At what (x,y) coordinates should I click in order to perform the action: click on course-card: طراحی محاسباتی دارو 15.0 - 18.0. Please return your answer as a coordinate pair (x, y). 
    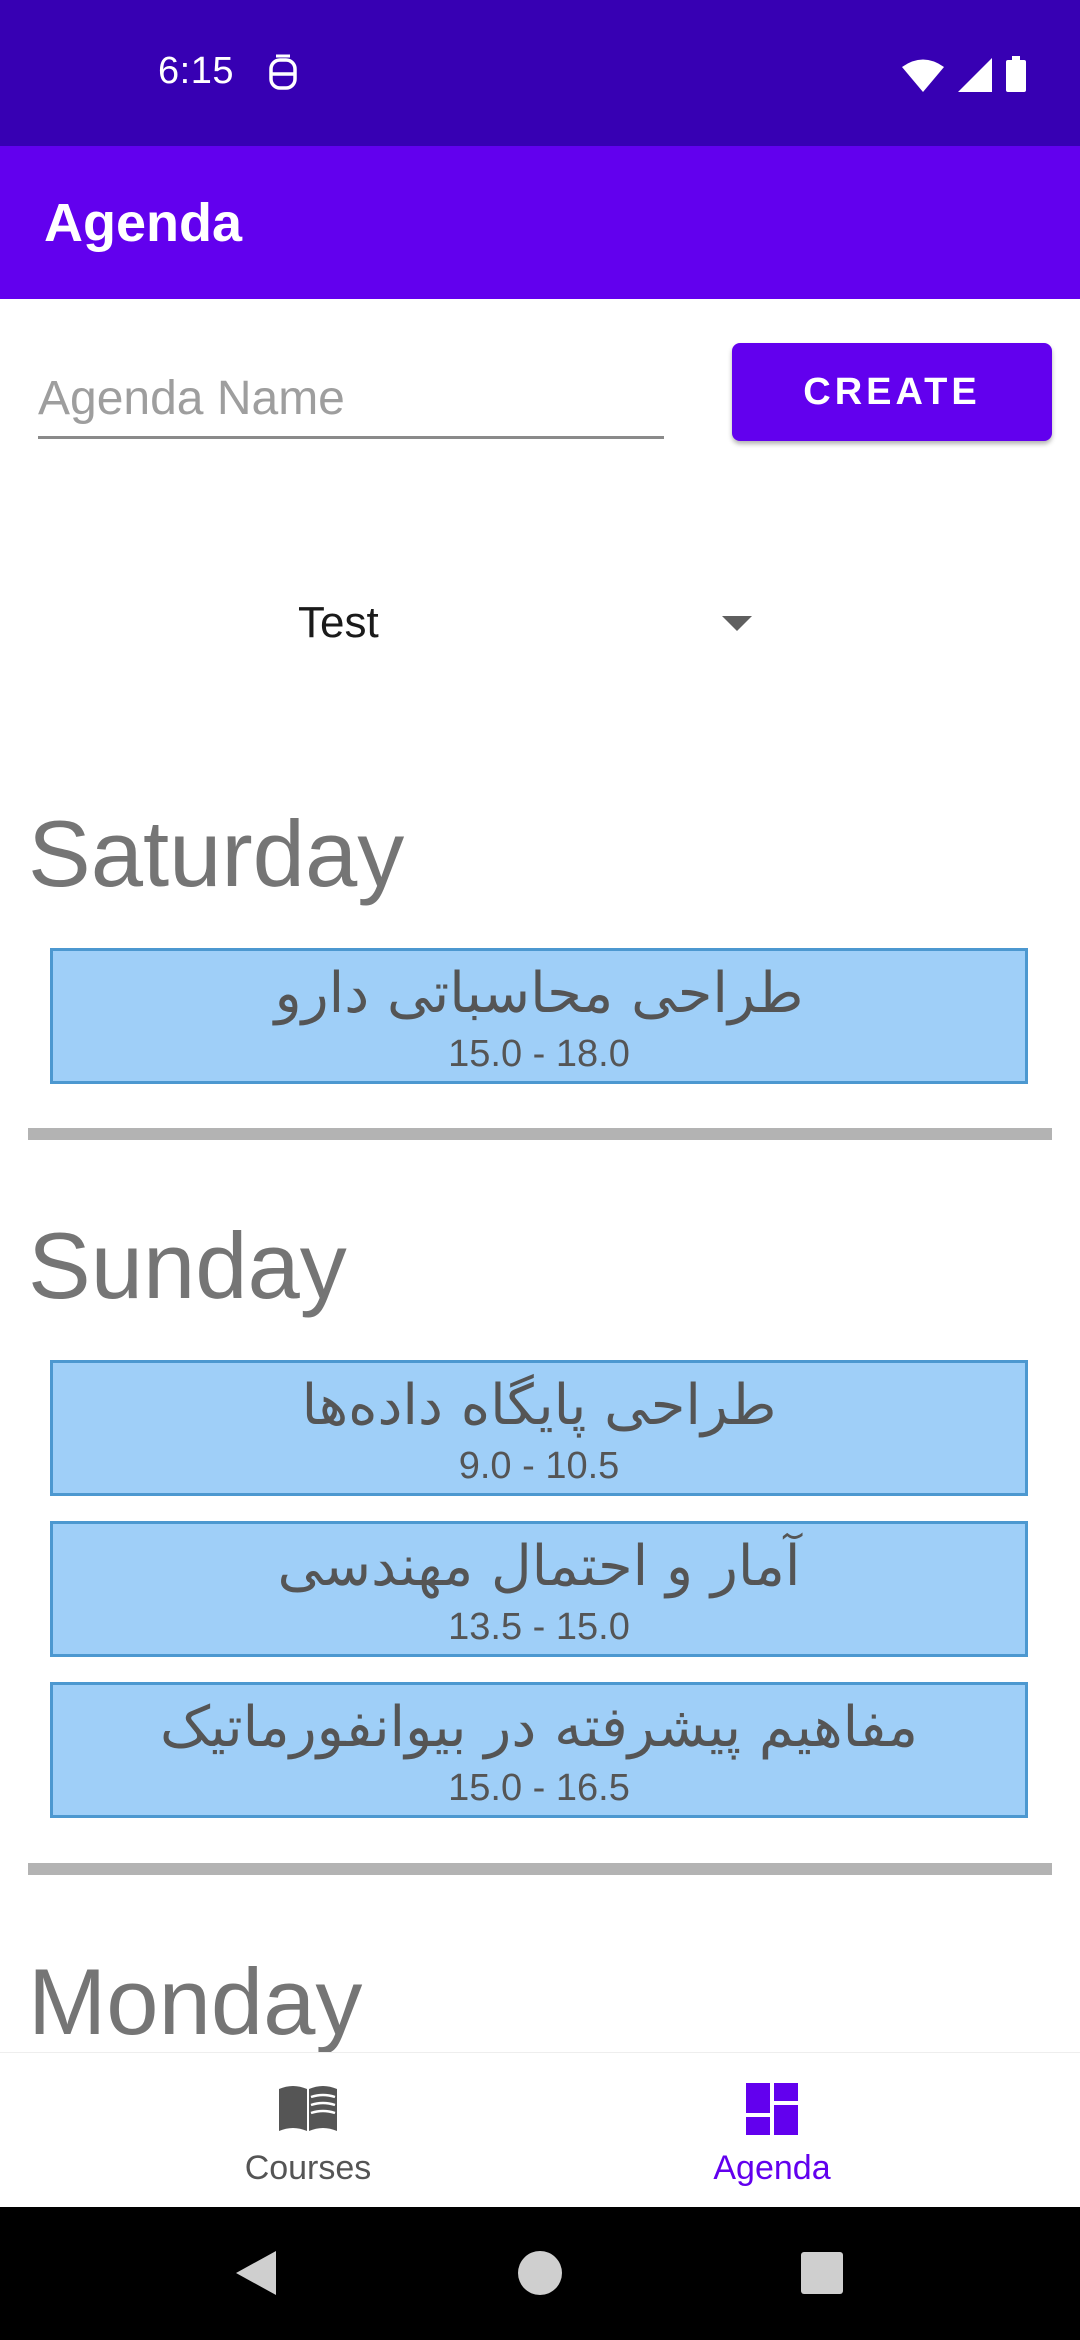
    Looking at the image, I should click on (539, 1016).